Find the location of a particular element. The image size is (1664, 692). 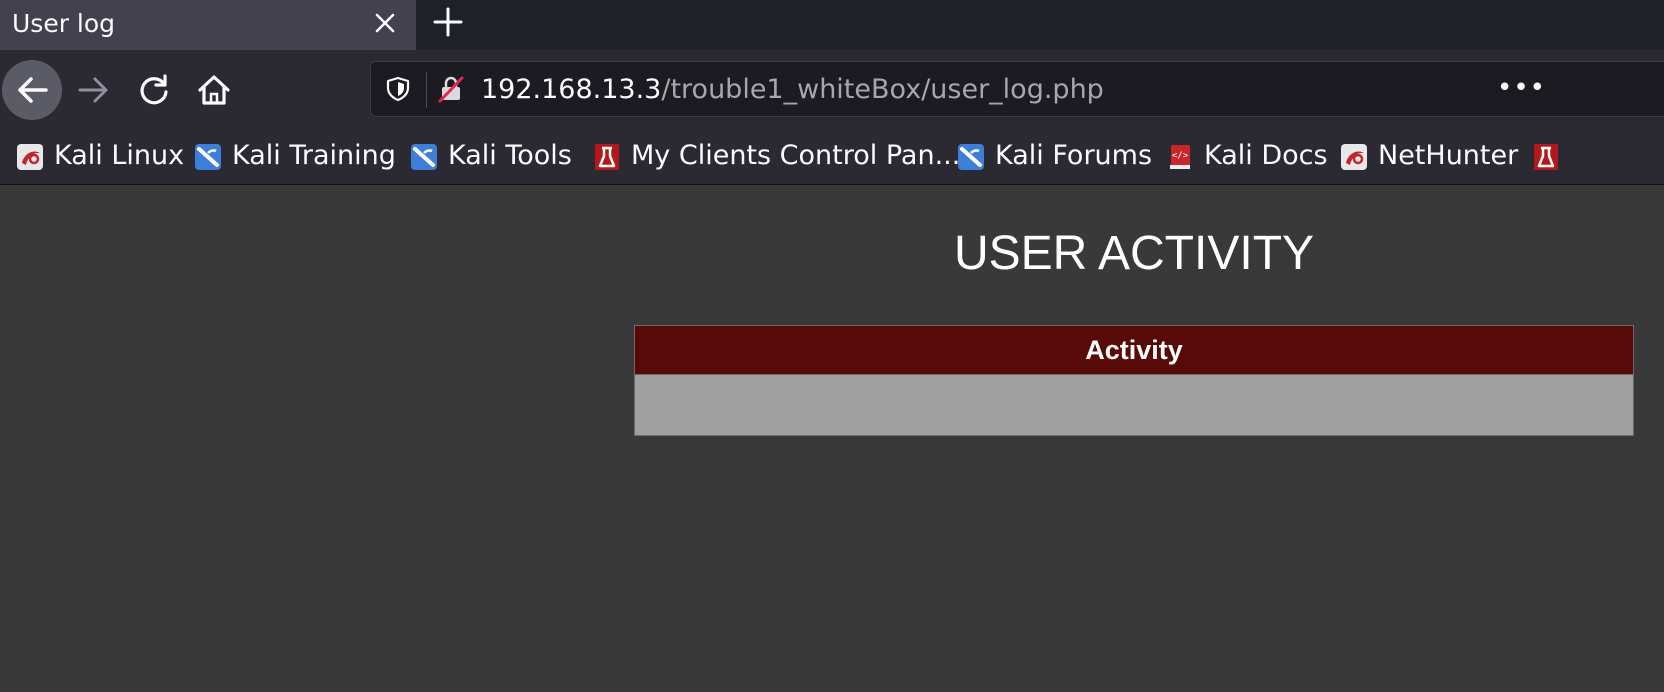

activity-column-header: Activity is located at coordinates (1134, 350).